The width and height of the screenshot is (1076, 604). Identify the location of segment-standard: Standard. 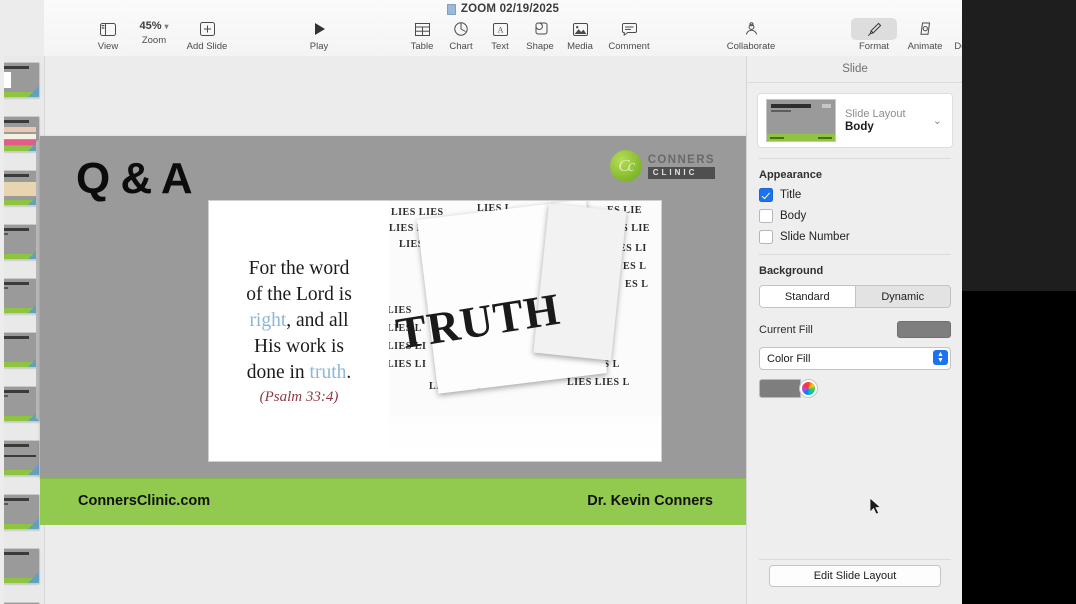
(807, 296).